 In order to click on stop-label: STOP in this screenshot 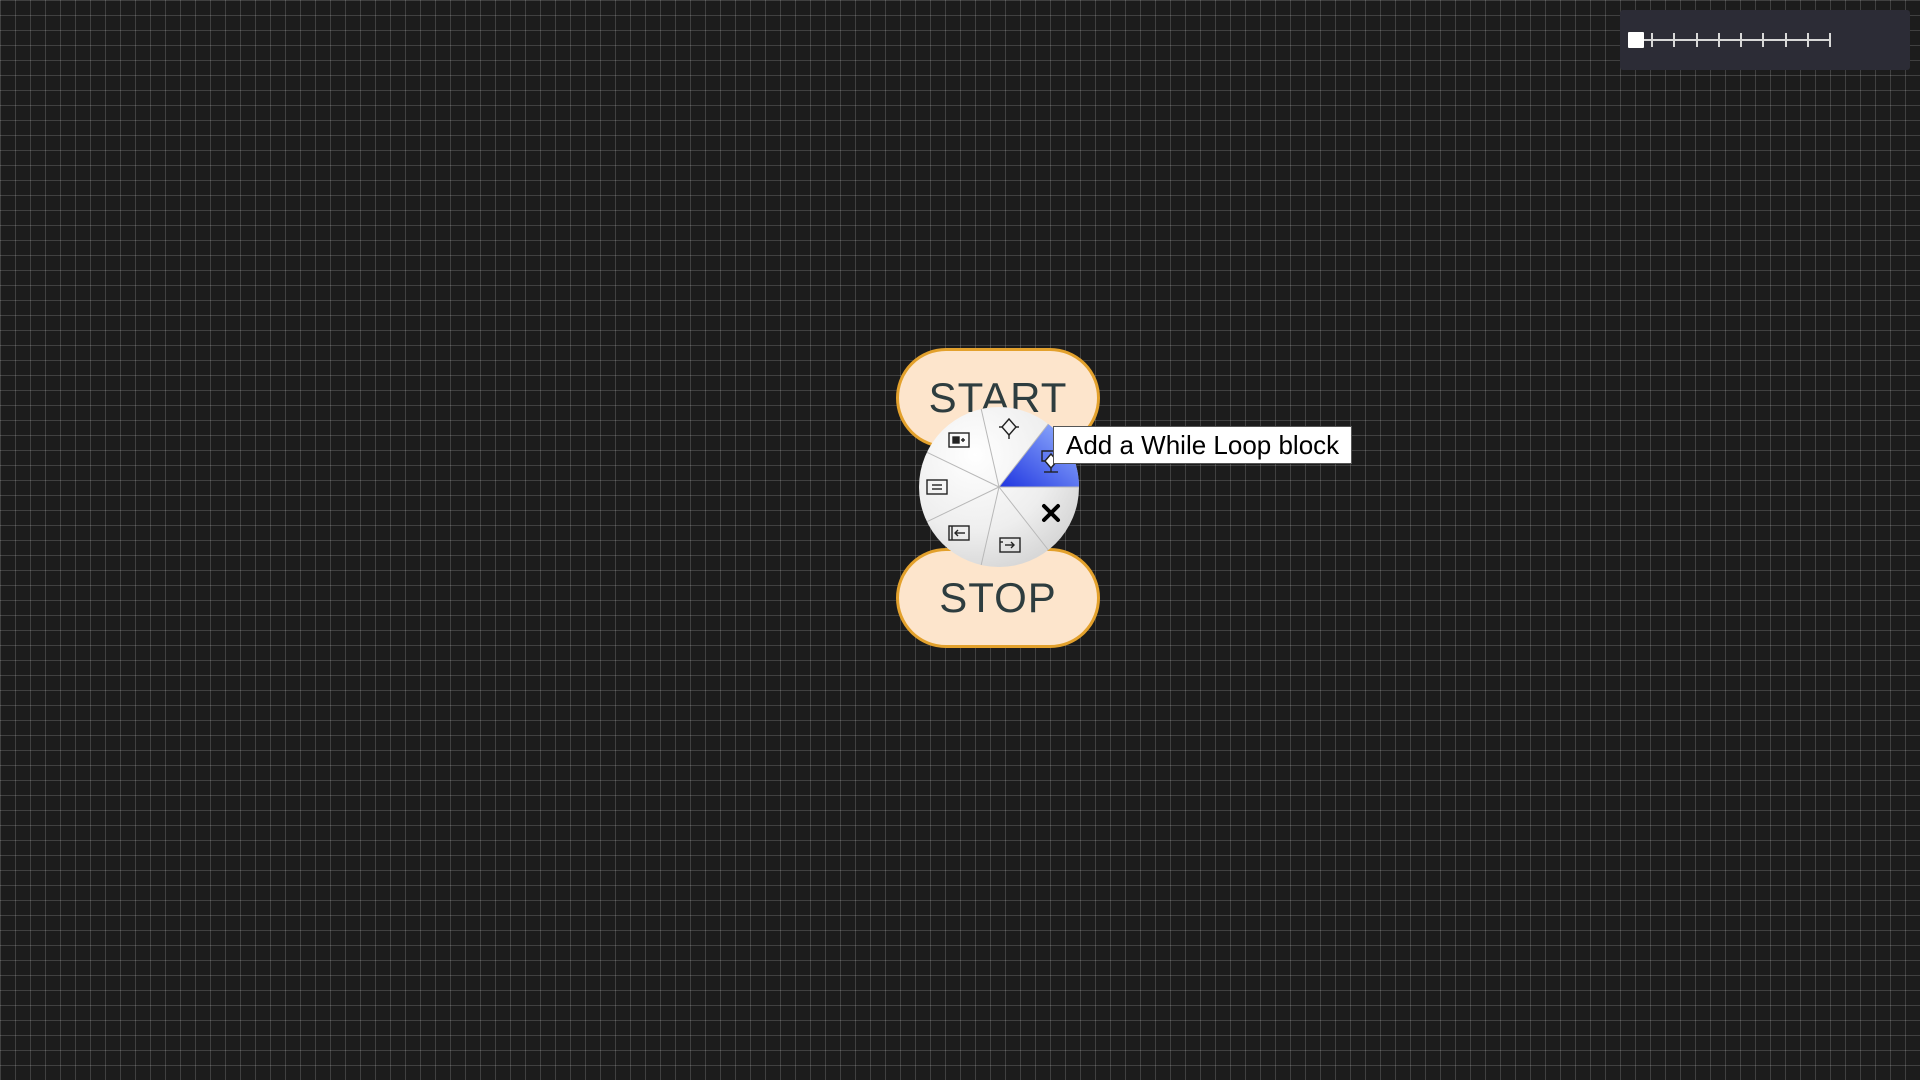, I will do `click(998, 597)`.